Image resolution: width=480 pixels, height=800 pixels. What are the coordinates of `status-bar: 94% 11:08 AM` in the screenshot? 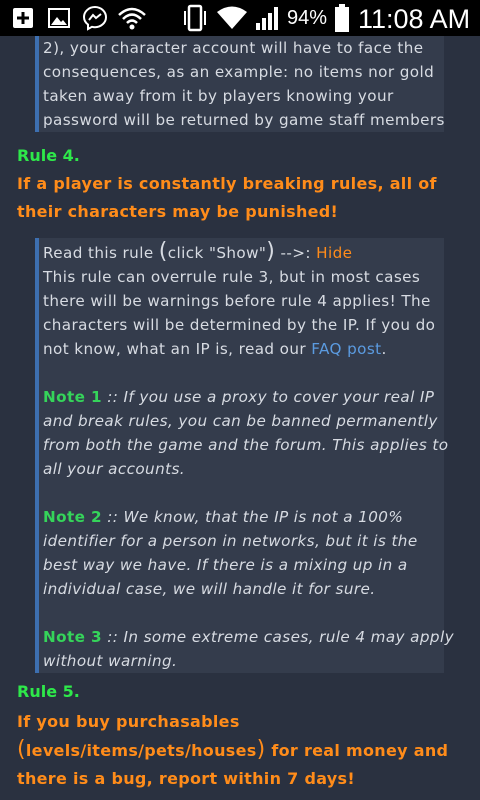 It's located at (240, 18).